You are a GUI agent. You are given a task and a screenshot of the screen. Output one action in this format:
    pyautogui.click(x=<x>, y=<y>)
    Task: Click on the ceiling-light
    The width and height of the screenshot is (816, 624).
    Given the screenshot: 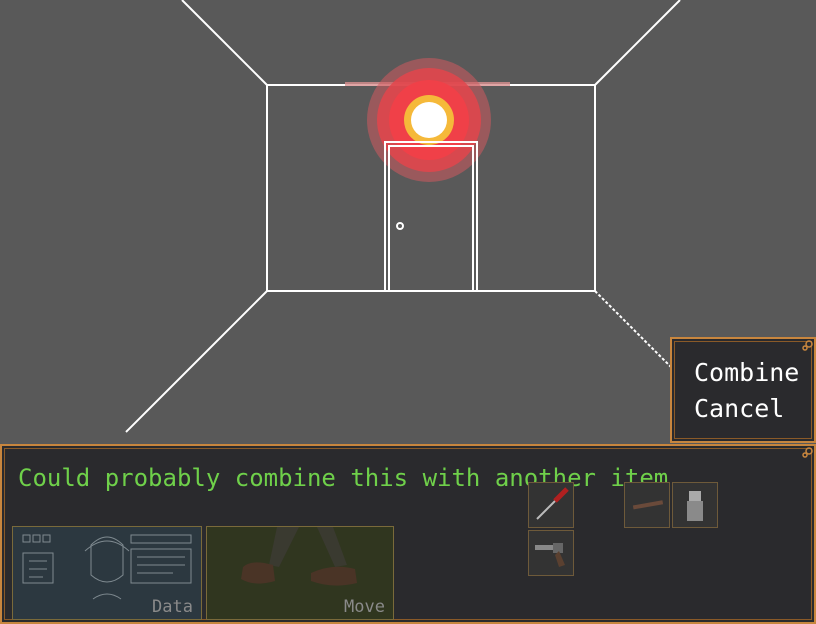 What is the action you would take?
    pyautogui.click(x=427, y=120)
    